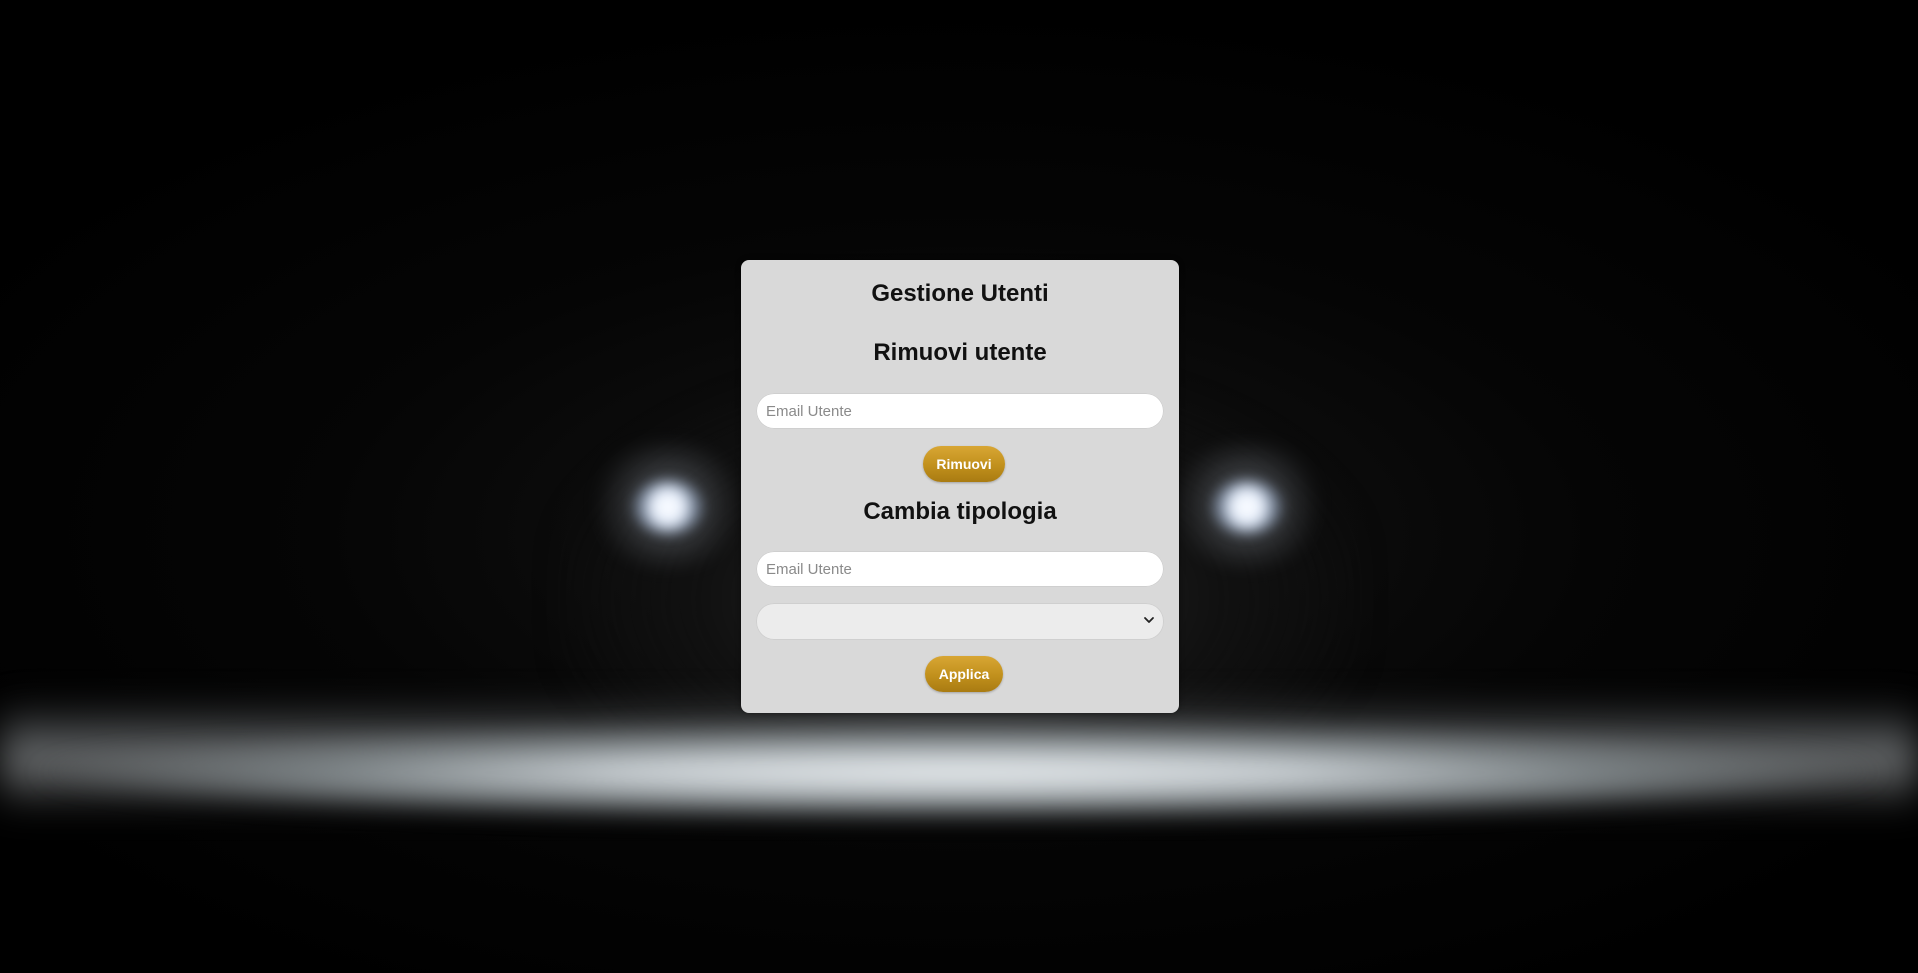  Describe the element at coordinates (960, 569) in the screenshot. I see `change-type-email-input` at that location.